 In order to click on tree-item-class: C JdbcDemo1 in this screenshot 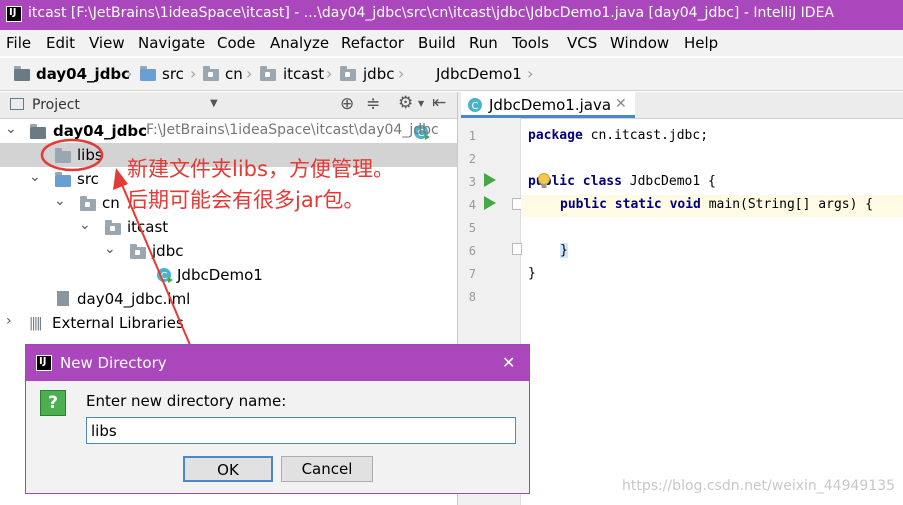, I will do `click(228, 275)`.